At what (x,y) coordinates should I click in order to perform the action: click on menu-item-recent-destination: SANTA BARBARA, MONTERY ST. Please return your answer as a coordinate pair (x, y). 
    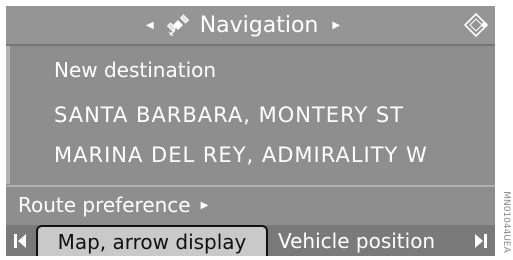
    Looking at the image, I should click on (229, 115).